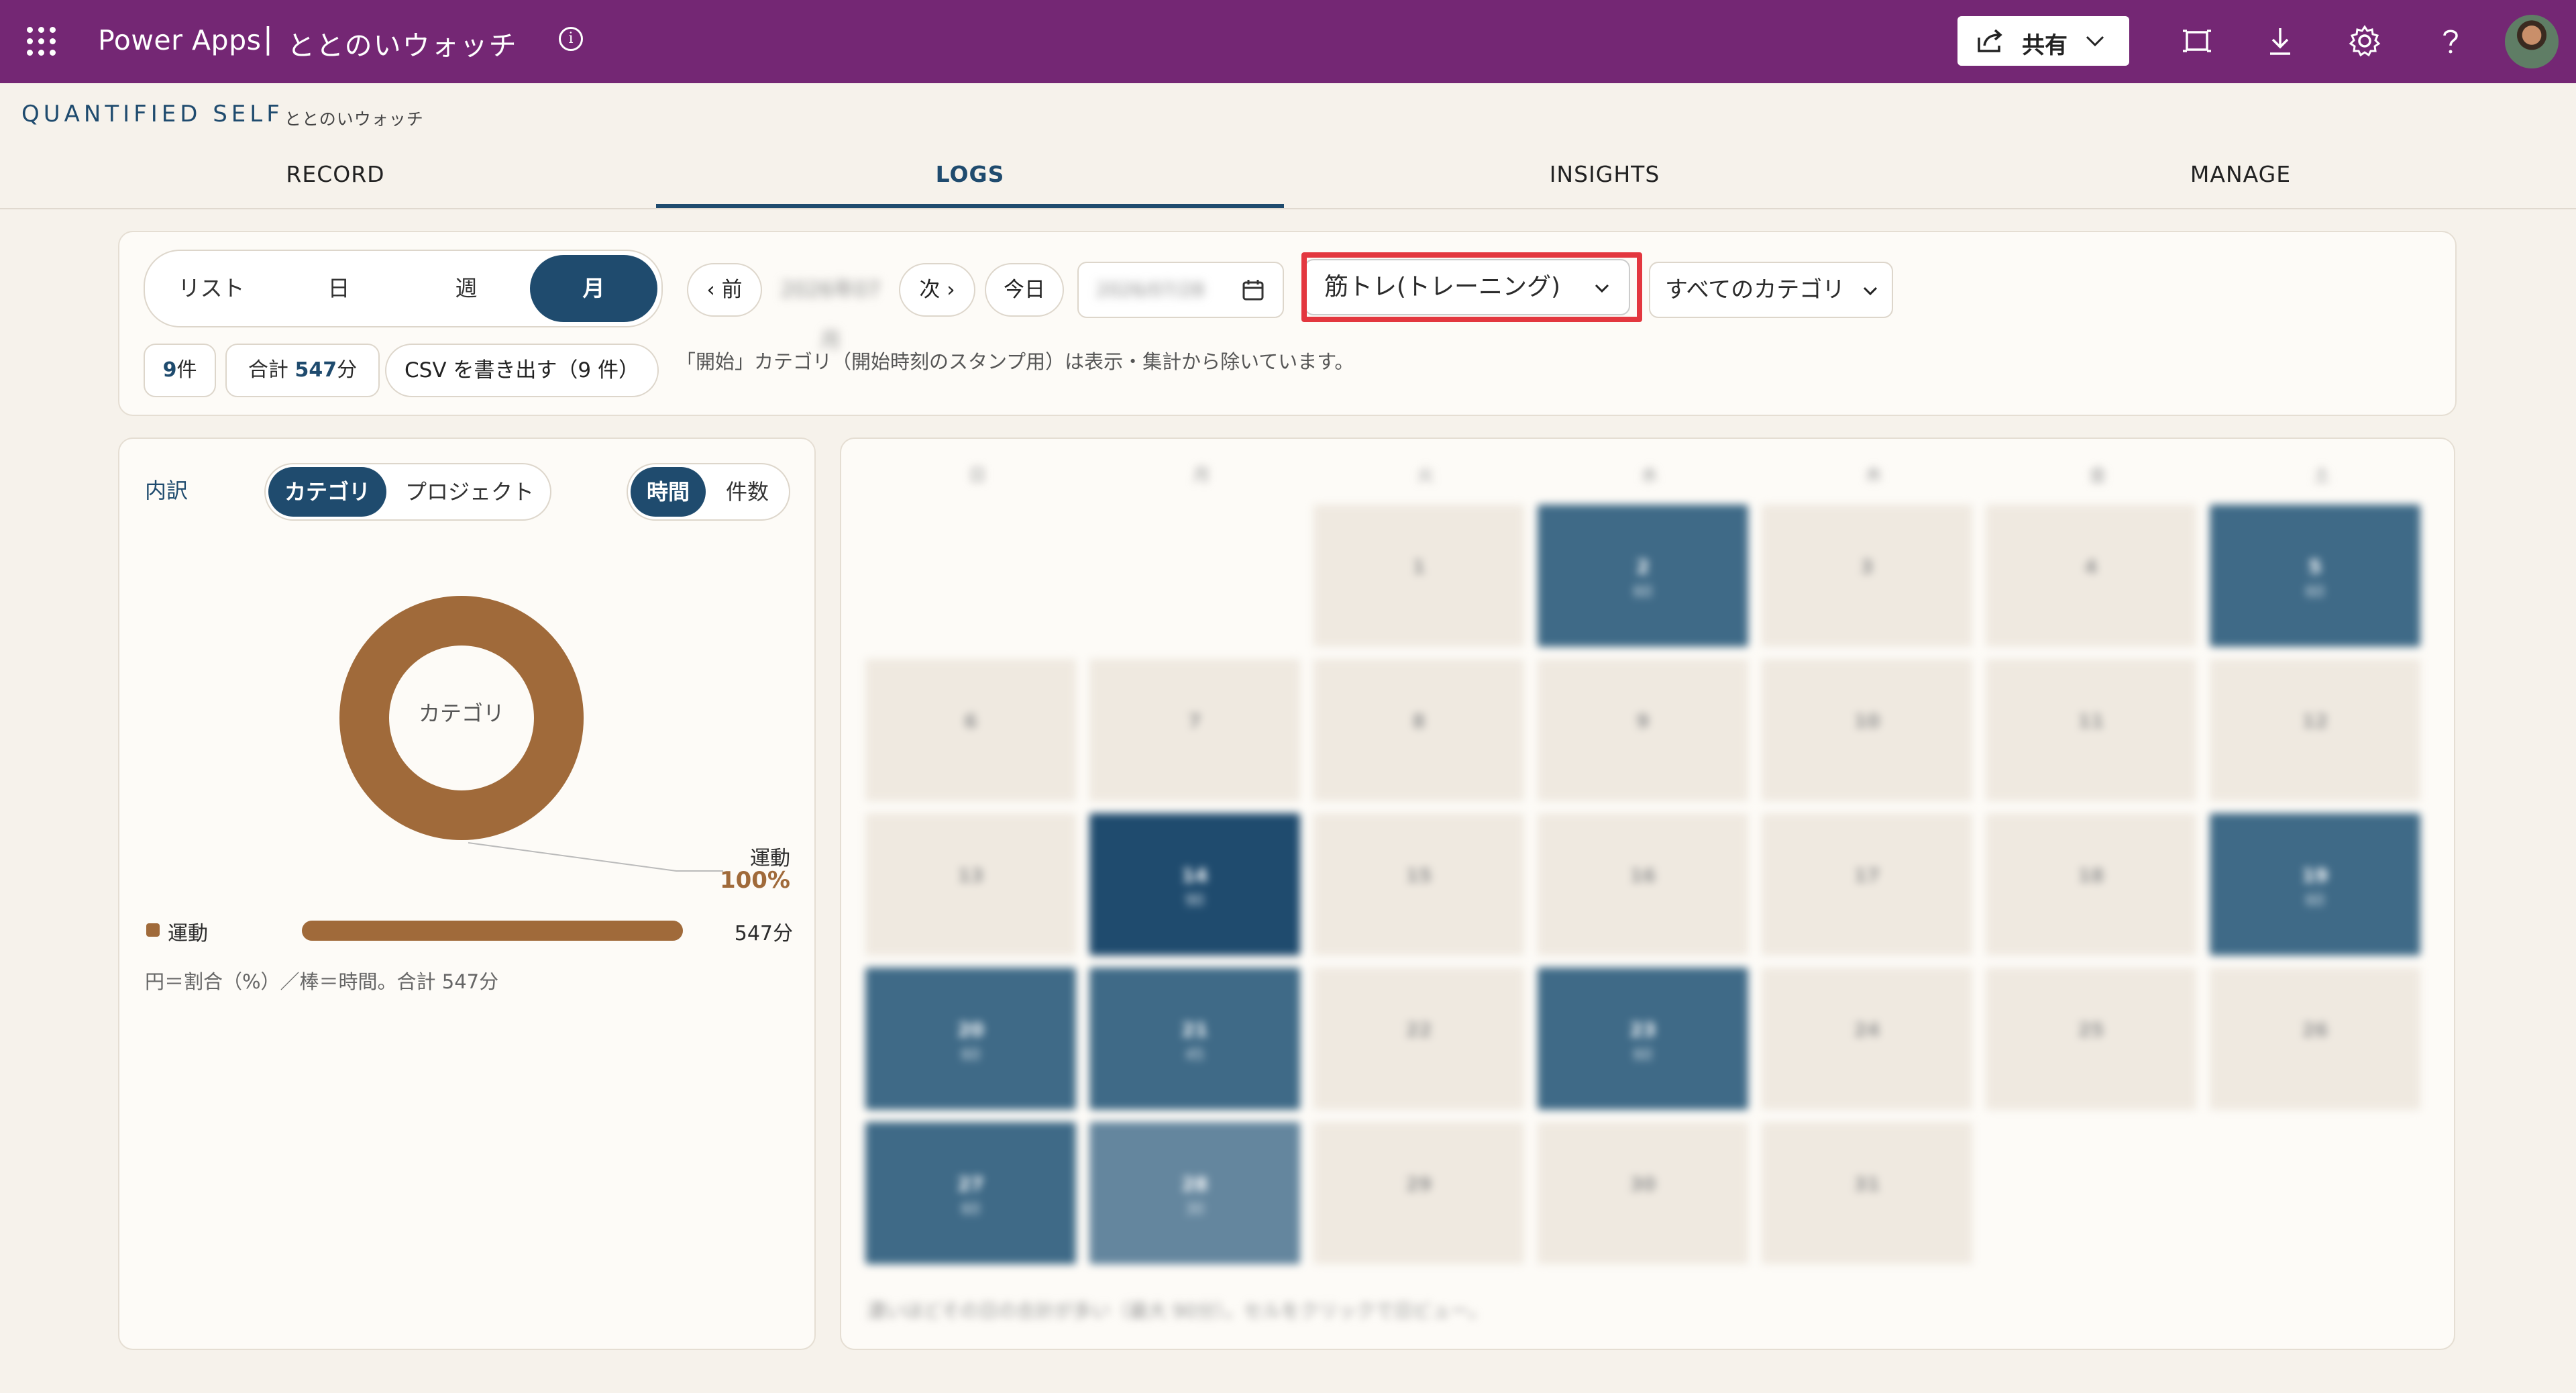  I want to click on legend-value: 547分, so click(763, 933).